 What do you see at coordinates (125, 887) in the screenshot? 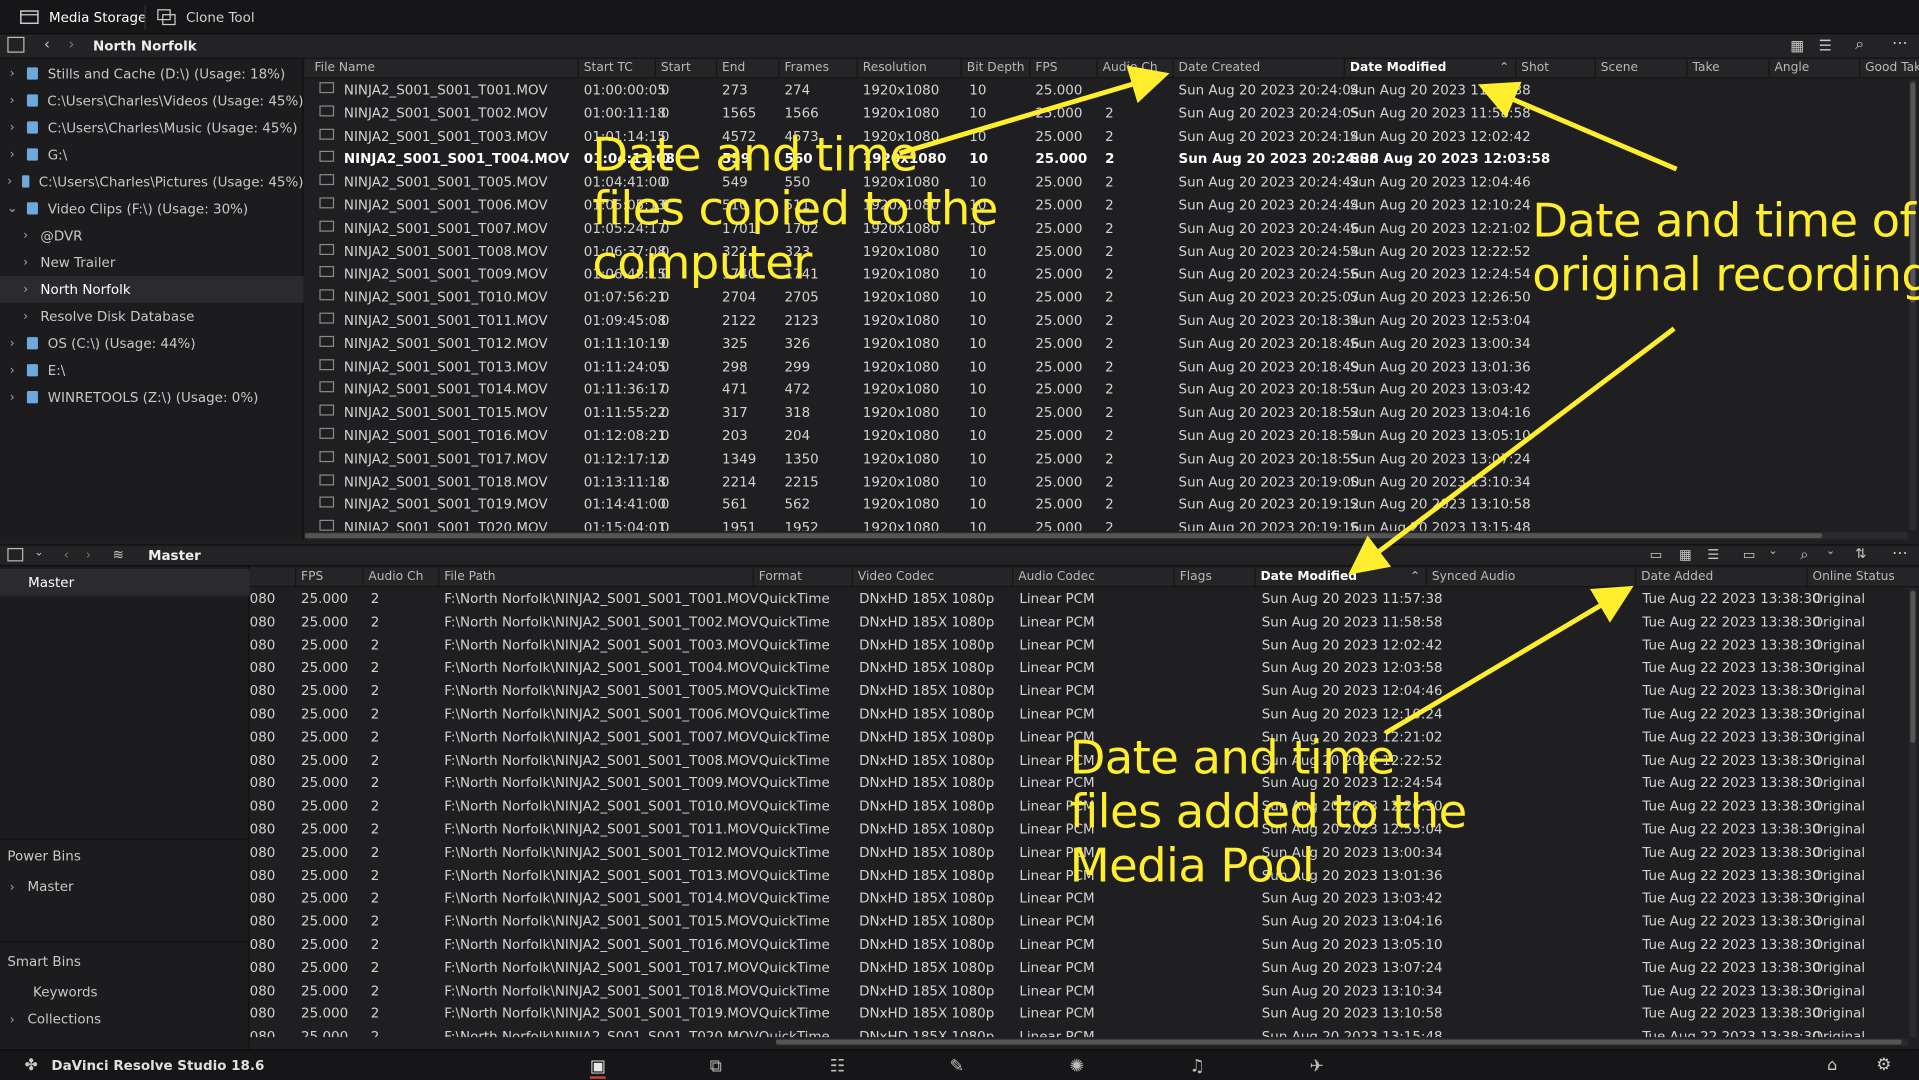
I see `power-bin-master: › Master` at bounding box center [125, 887].